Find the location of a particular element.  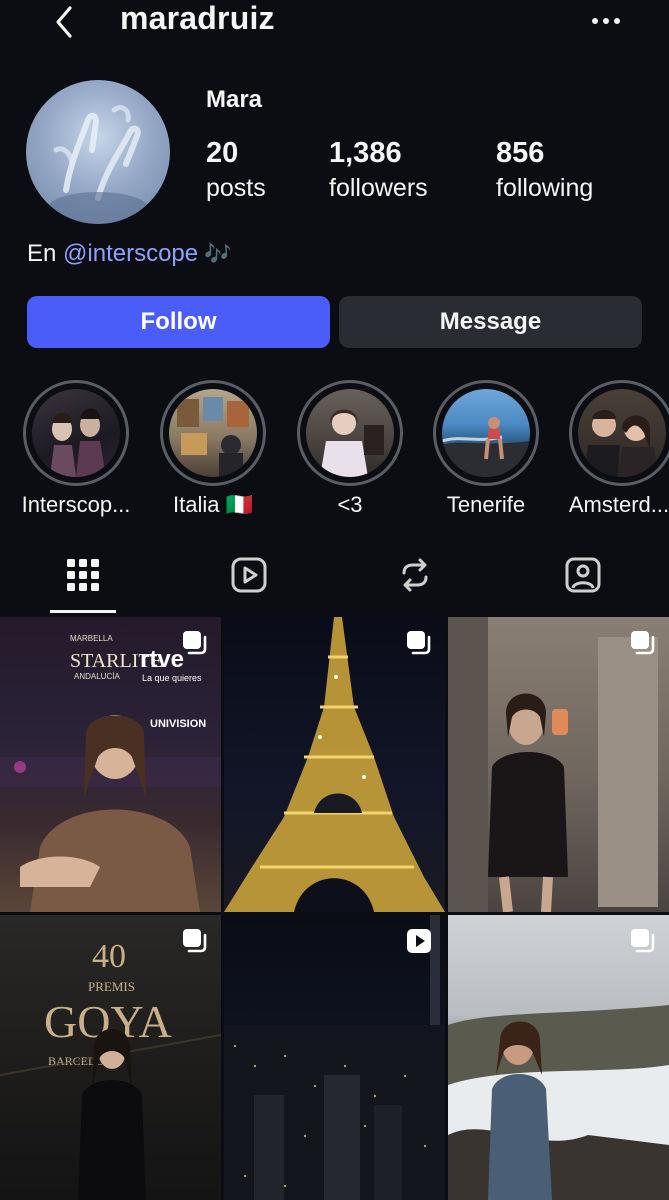

profile-header: maradruiz is located at coordinates (334, 24).